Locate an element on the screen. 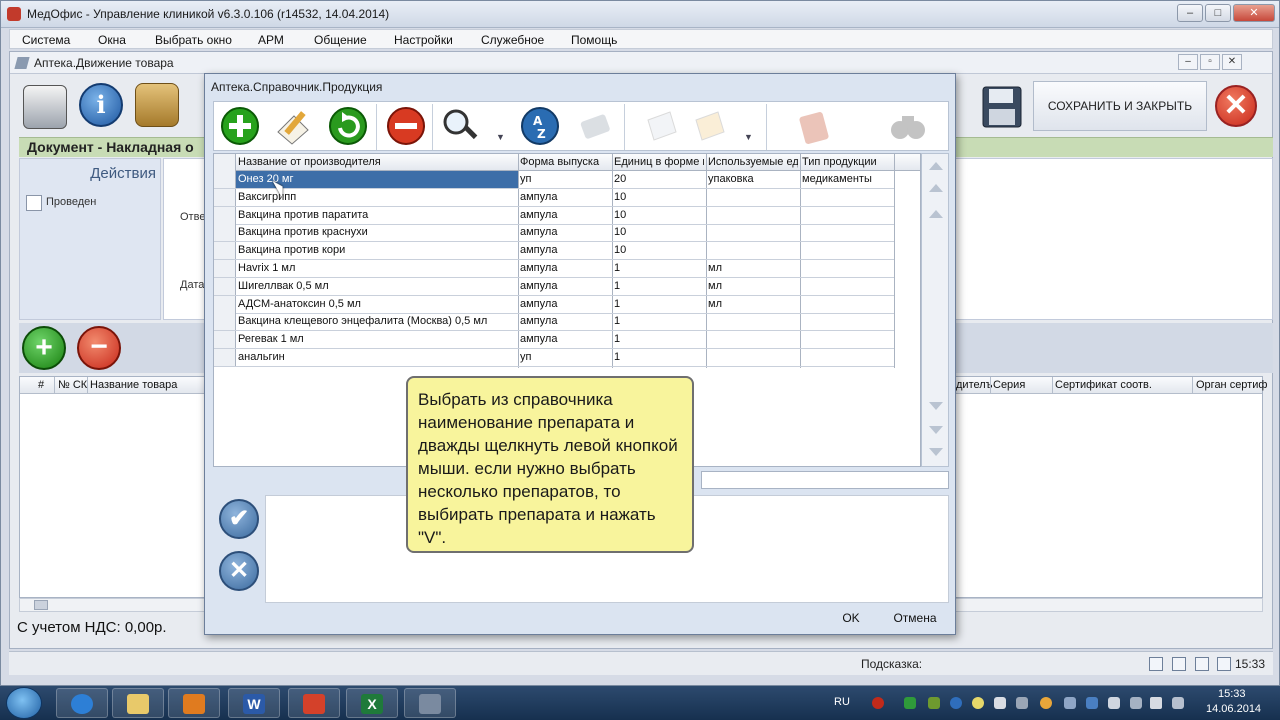 The height and width of the screenshot is (720, 1280). alert-icon is located at coordinates (878, 703).